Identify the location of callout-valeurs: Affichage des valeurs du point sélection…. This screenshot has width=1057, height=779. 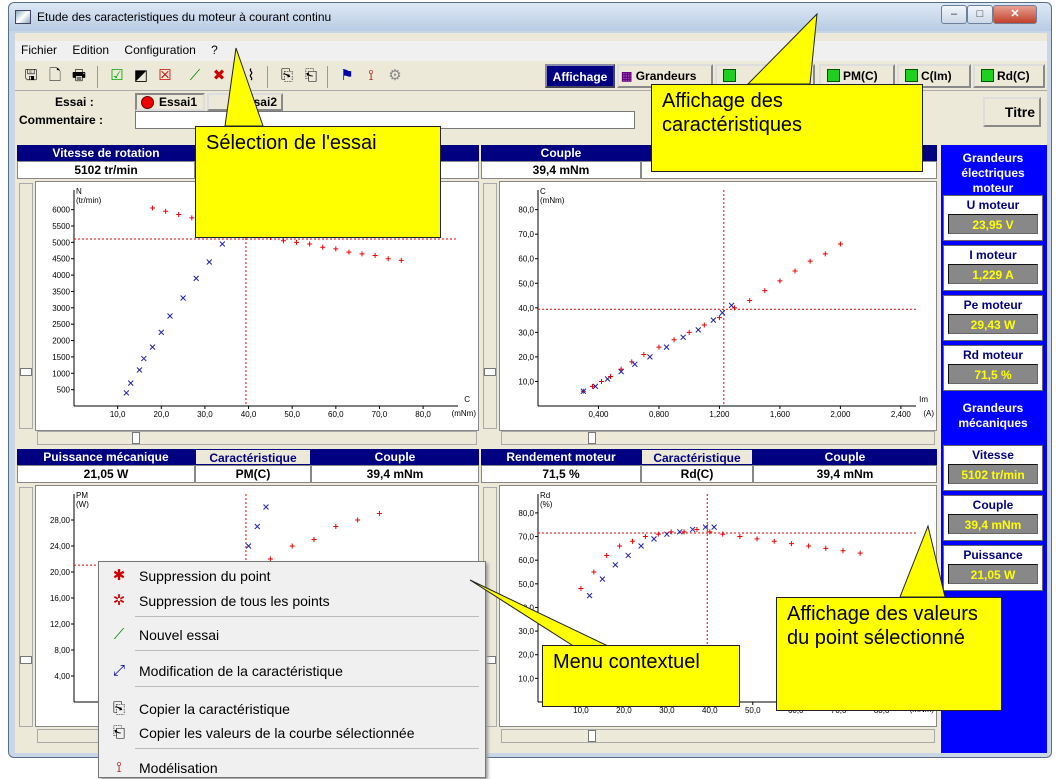
(889, 654).